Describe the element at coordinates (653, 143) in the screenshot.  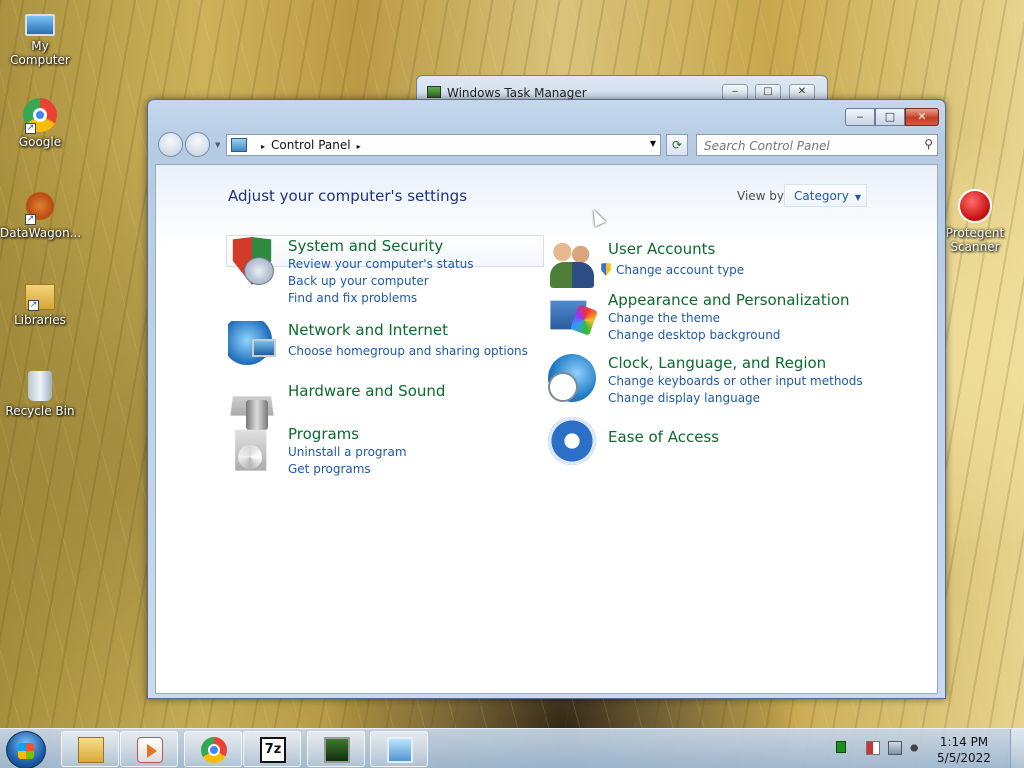
I see `address-dropdown-icon: ▼` at that location.